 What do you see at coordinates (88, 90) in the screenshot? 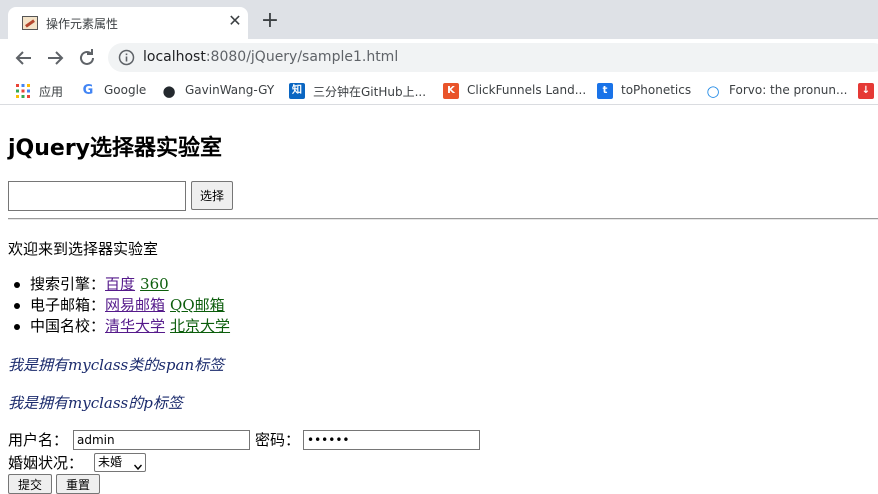
I see `google-icon: G` at bounding box center [88, 90].